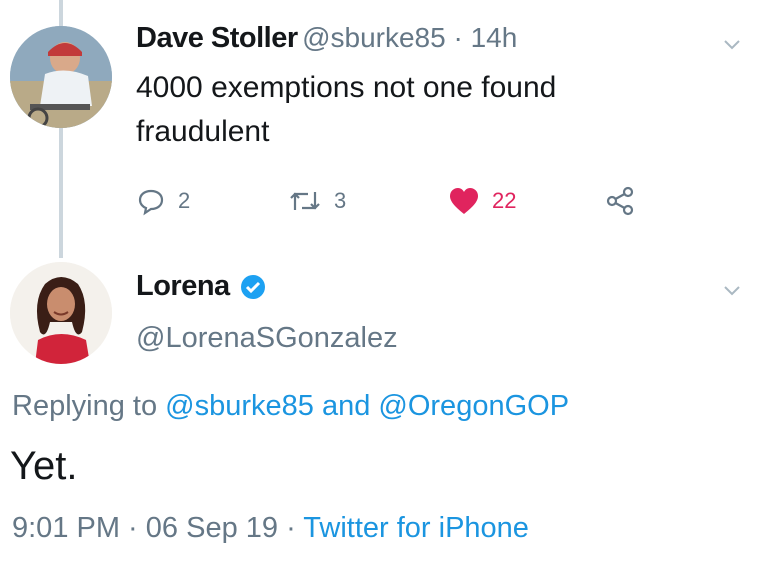 The width and height of the screenshot is (762, 574). What do you see at coordinates (482, 201) in the screenshot?
I see `like-action: 22` at bounding box center [482, 201].